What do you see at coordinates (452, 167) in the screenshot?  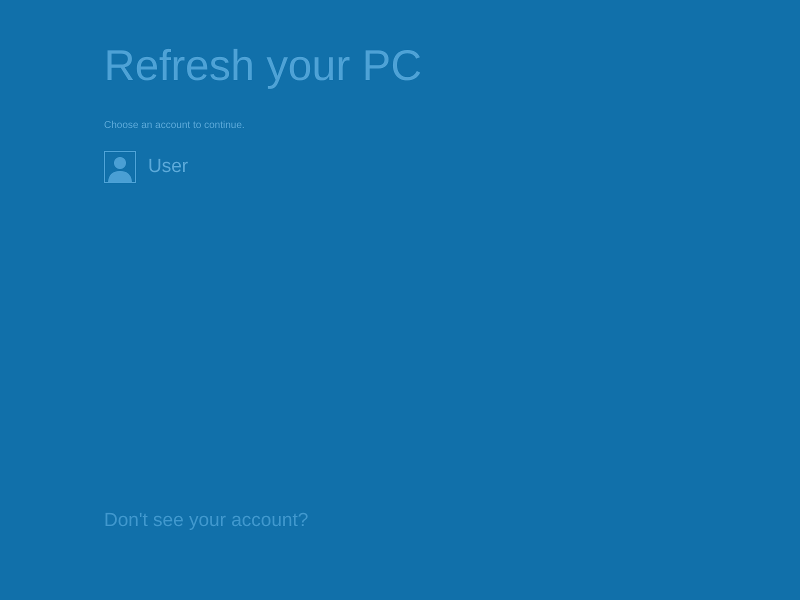 I see `account-button: User` at bounding box center [452, 167].